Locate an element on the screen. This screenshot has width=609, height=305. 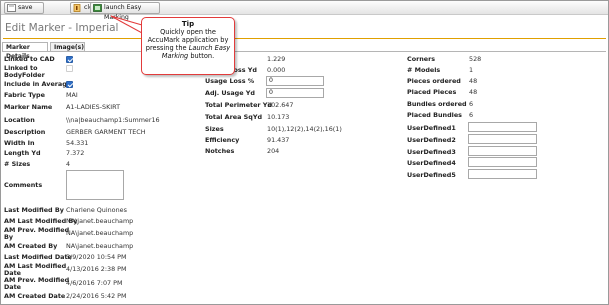
sizes-label: Sizes is located at coordinates (214, 129).